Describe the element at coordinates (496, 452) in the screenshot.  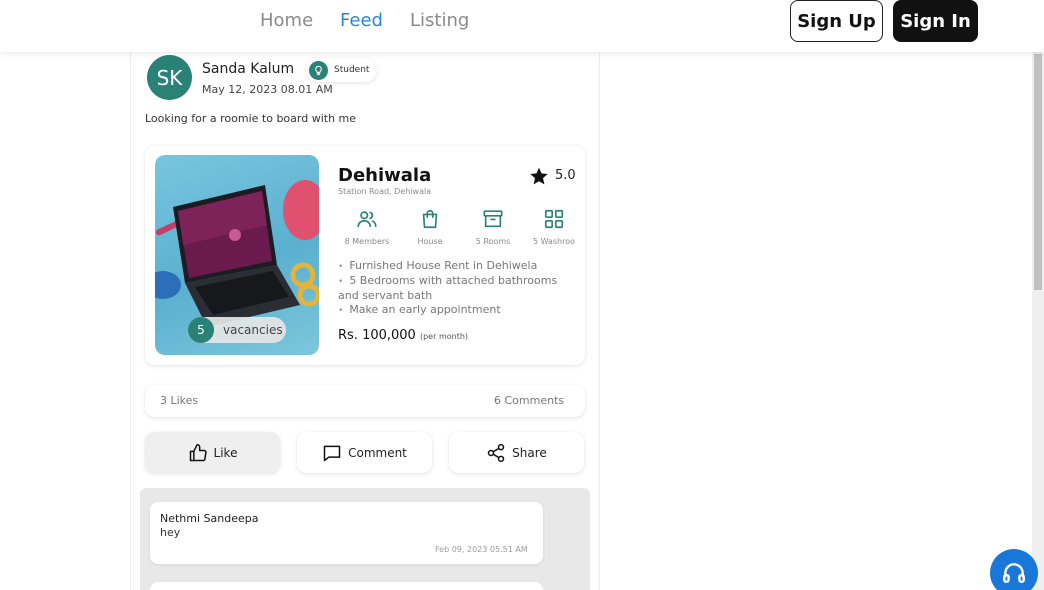
I see `share-icon` at that location.